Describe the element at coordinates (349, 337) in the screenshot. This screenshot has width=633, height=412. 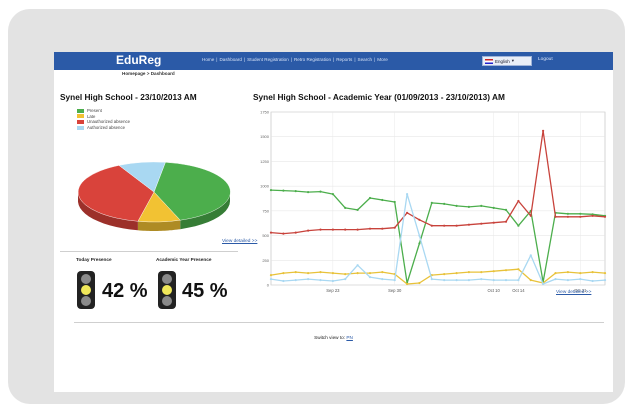
I see `switch-view-link: PN` at that location.